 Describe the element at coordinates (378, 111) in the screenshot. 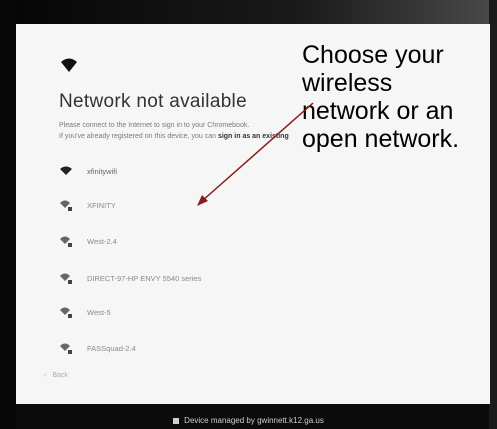

I see `annotation-line-3: network or an` at that location.